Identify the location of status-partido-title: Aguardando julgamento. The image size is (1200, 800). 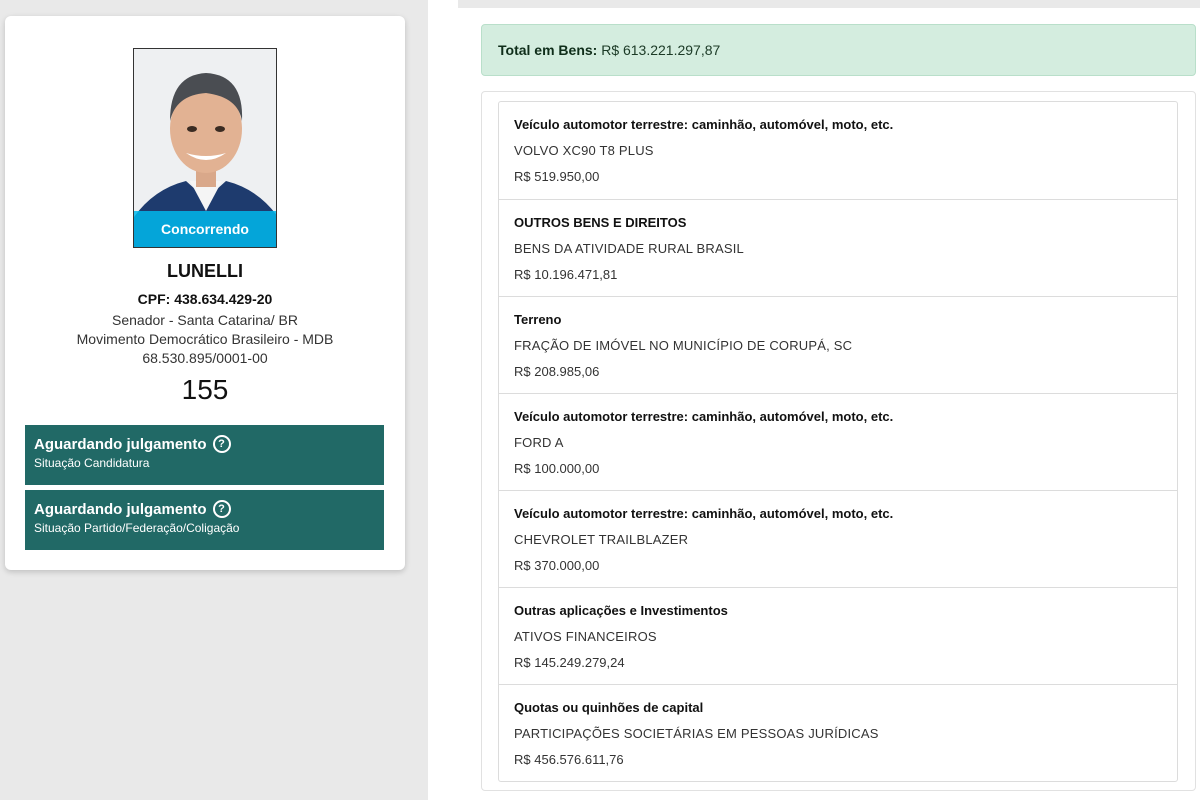
(120, 509).